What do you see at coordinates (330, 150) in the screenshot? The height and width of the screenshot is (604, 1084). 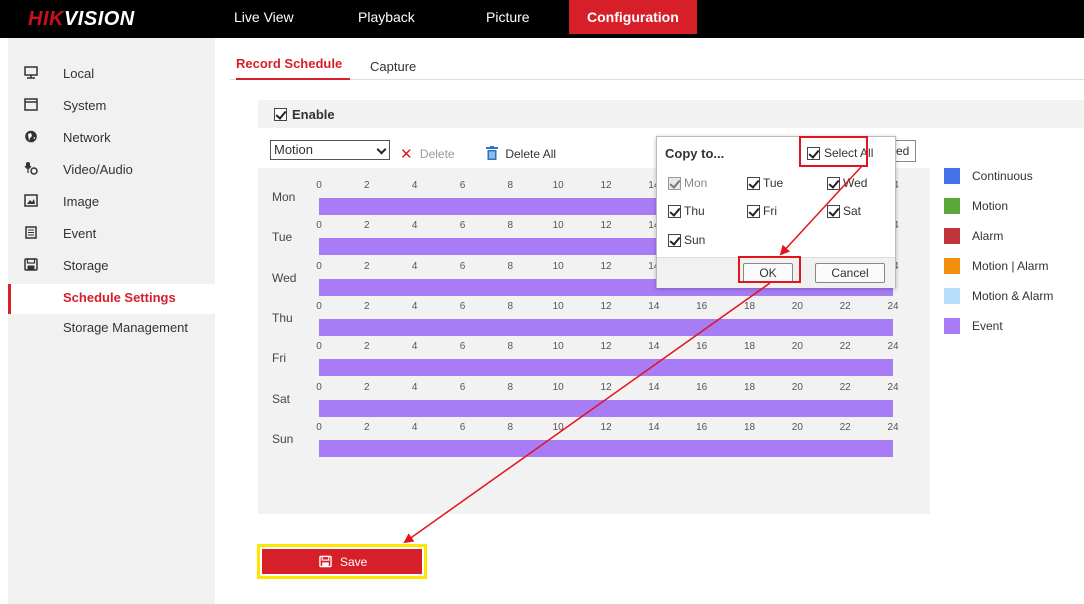 I see `record-type-select: Motion` at bounding box center [330, 150].